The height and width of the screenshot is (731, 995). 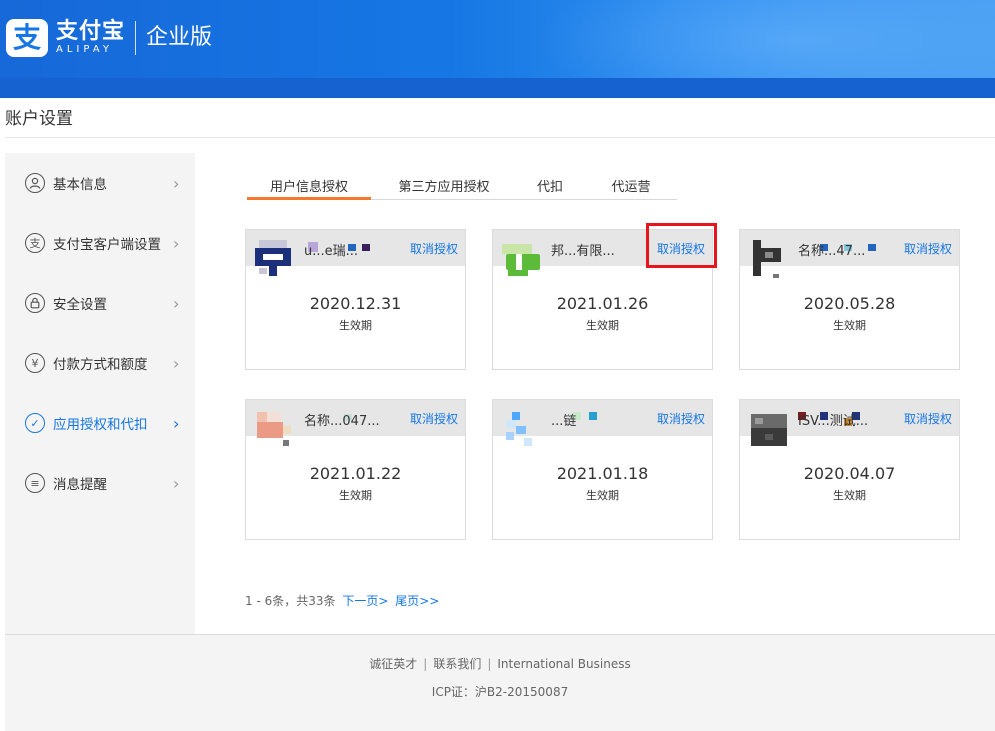 I want to click on tab-third-party-auth: 第三方应用授权, so click(x=444, y=188).